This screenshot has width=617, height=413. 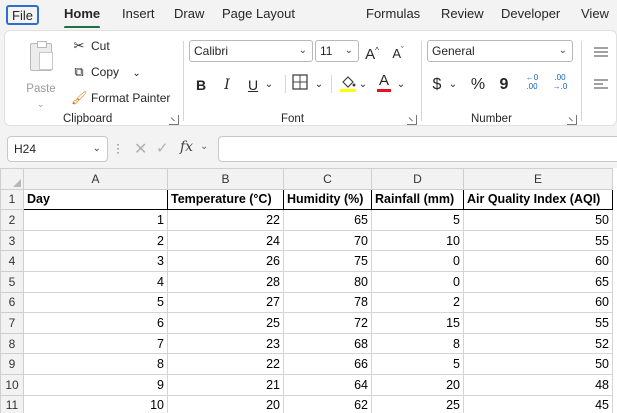 What do you see at coordinates (417, 199) in the screenshot?
I see `header-cell: Rainfall (mm)` at bounding box center [417, 199].